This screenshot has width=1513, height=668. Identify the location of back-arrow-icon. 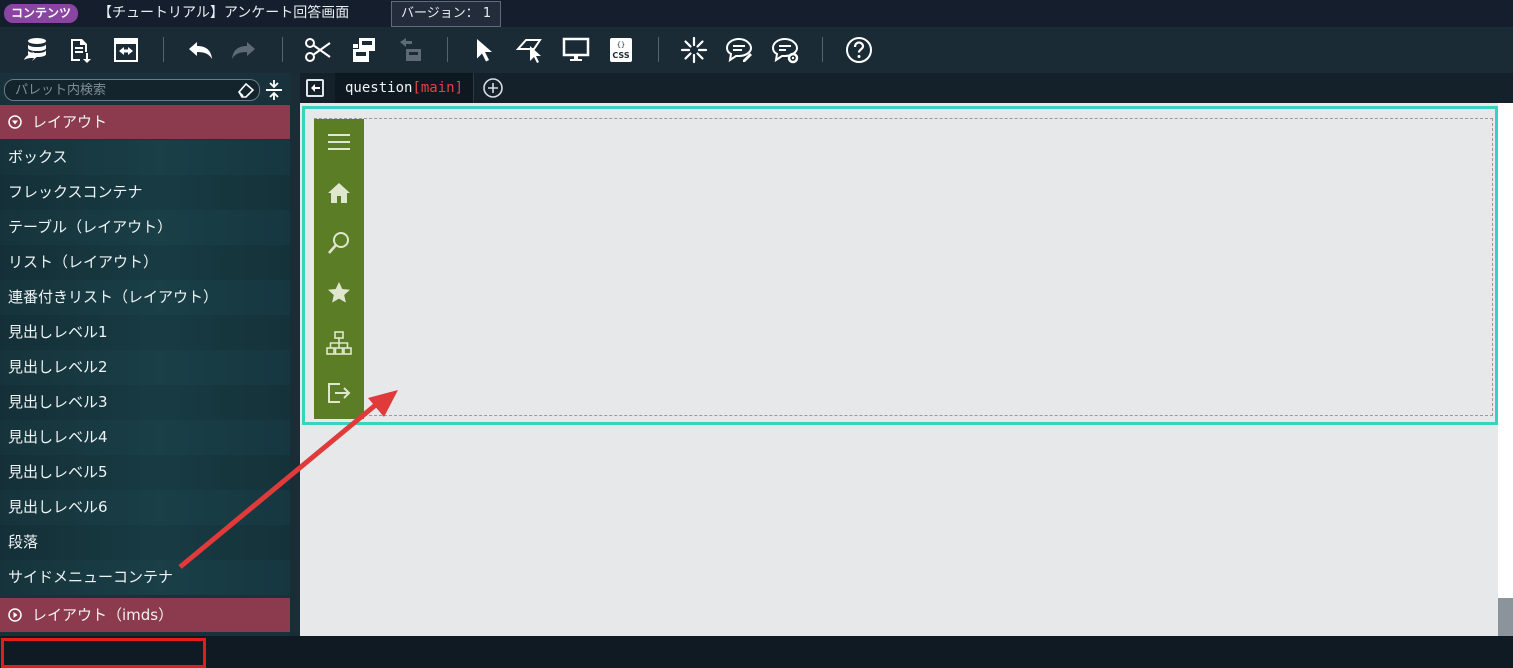
(315, 88).